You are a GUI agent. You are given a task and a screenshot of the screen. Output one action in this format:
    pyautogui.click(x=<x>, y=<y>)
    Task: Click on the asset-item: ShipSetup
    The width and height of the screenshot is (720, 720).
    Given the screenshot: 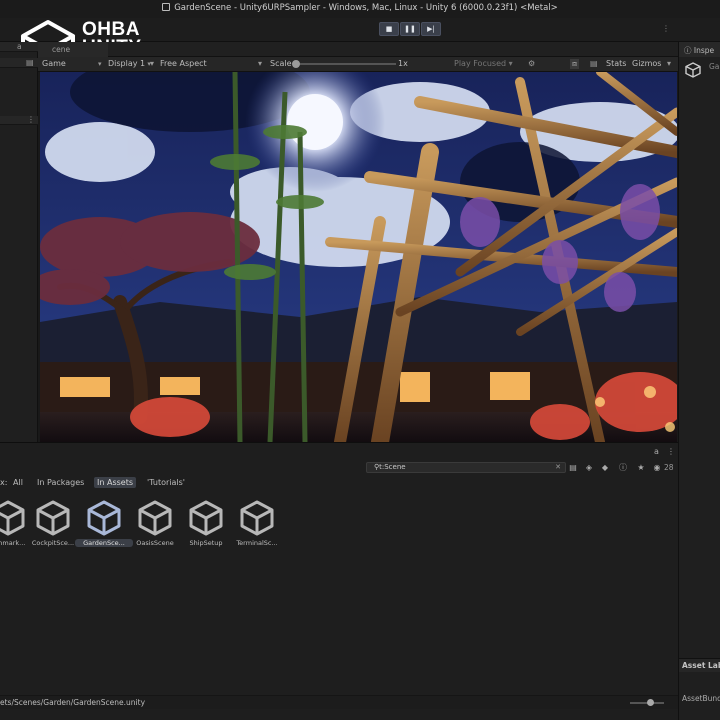 What is the action you would take?
    pyautogui.click(x=206, y=527)
    